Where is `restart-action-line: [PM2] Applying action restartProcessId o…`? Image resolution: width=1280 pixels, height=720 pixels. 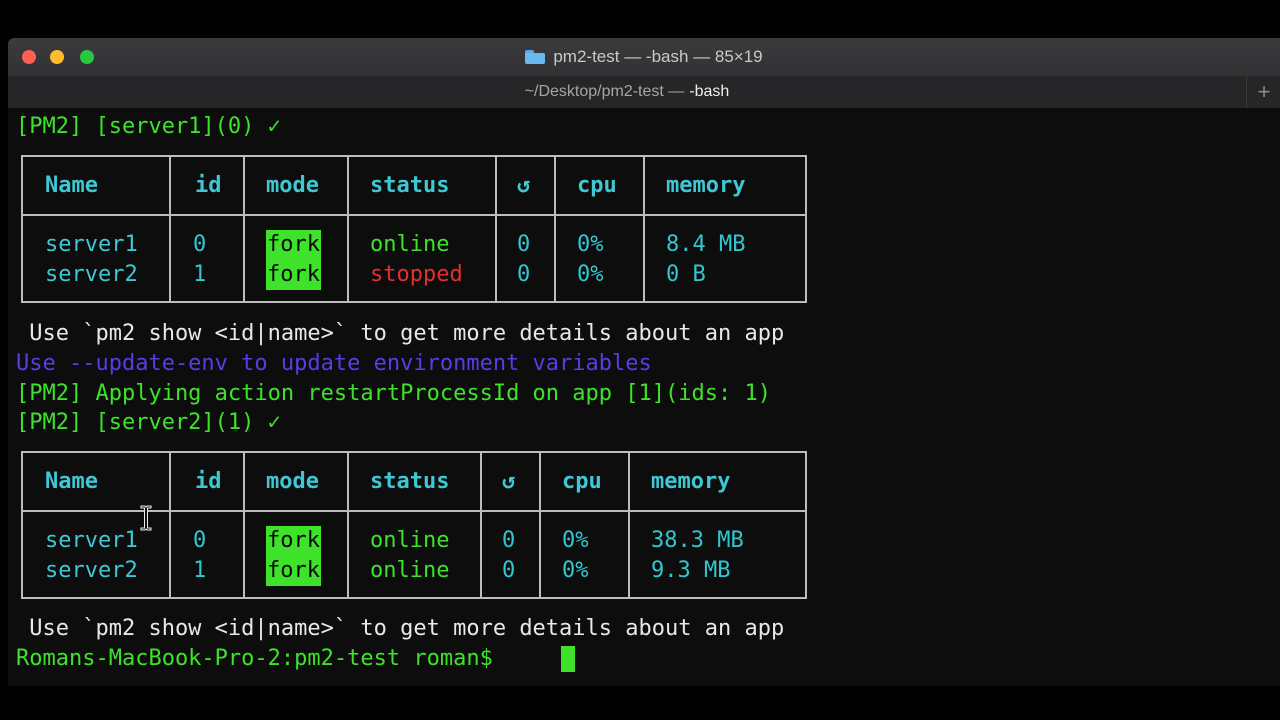
restart-action-line: [PM2] Applying action restartProcessId o… is located at coordinates (393, 393).